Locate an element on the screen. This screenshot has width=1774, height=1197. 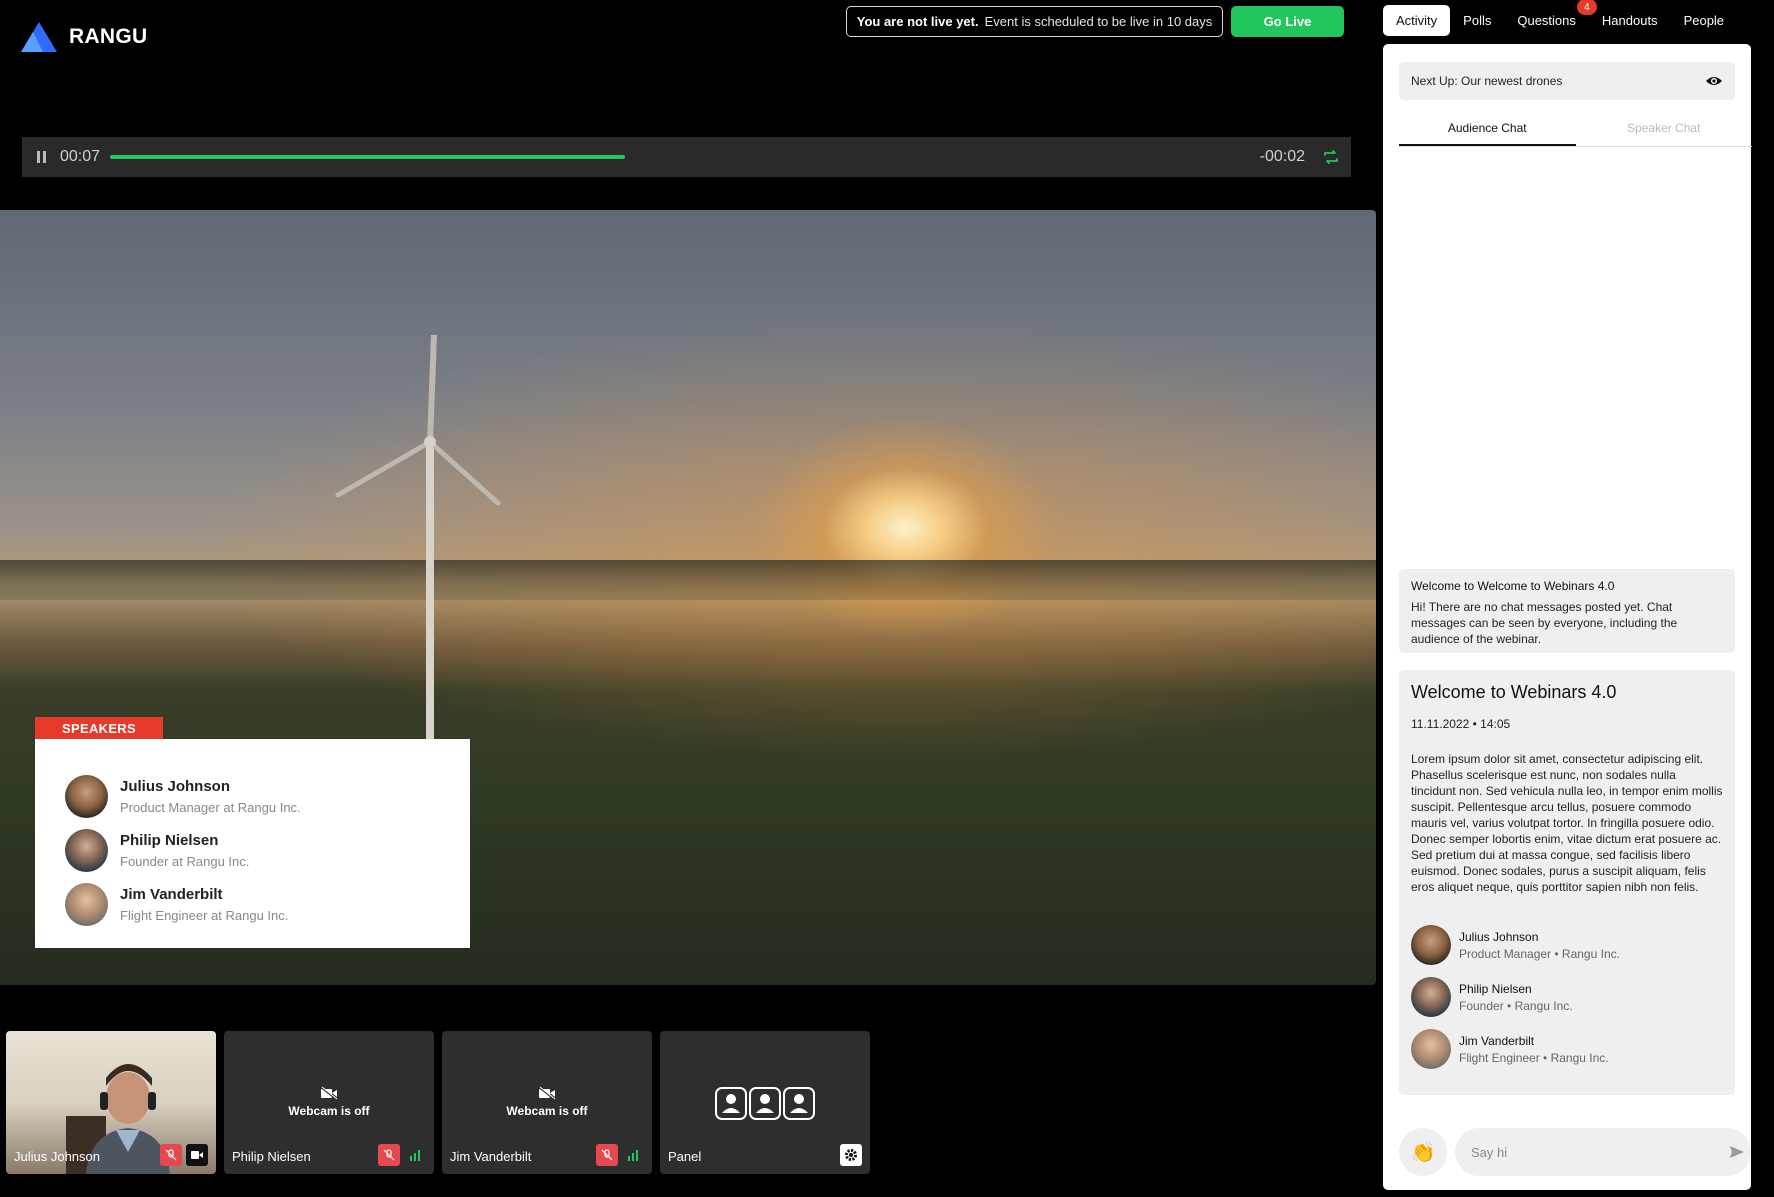
remaining-time: -00:02 is located at coordinates (1282, 156).